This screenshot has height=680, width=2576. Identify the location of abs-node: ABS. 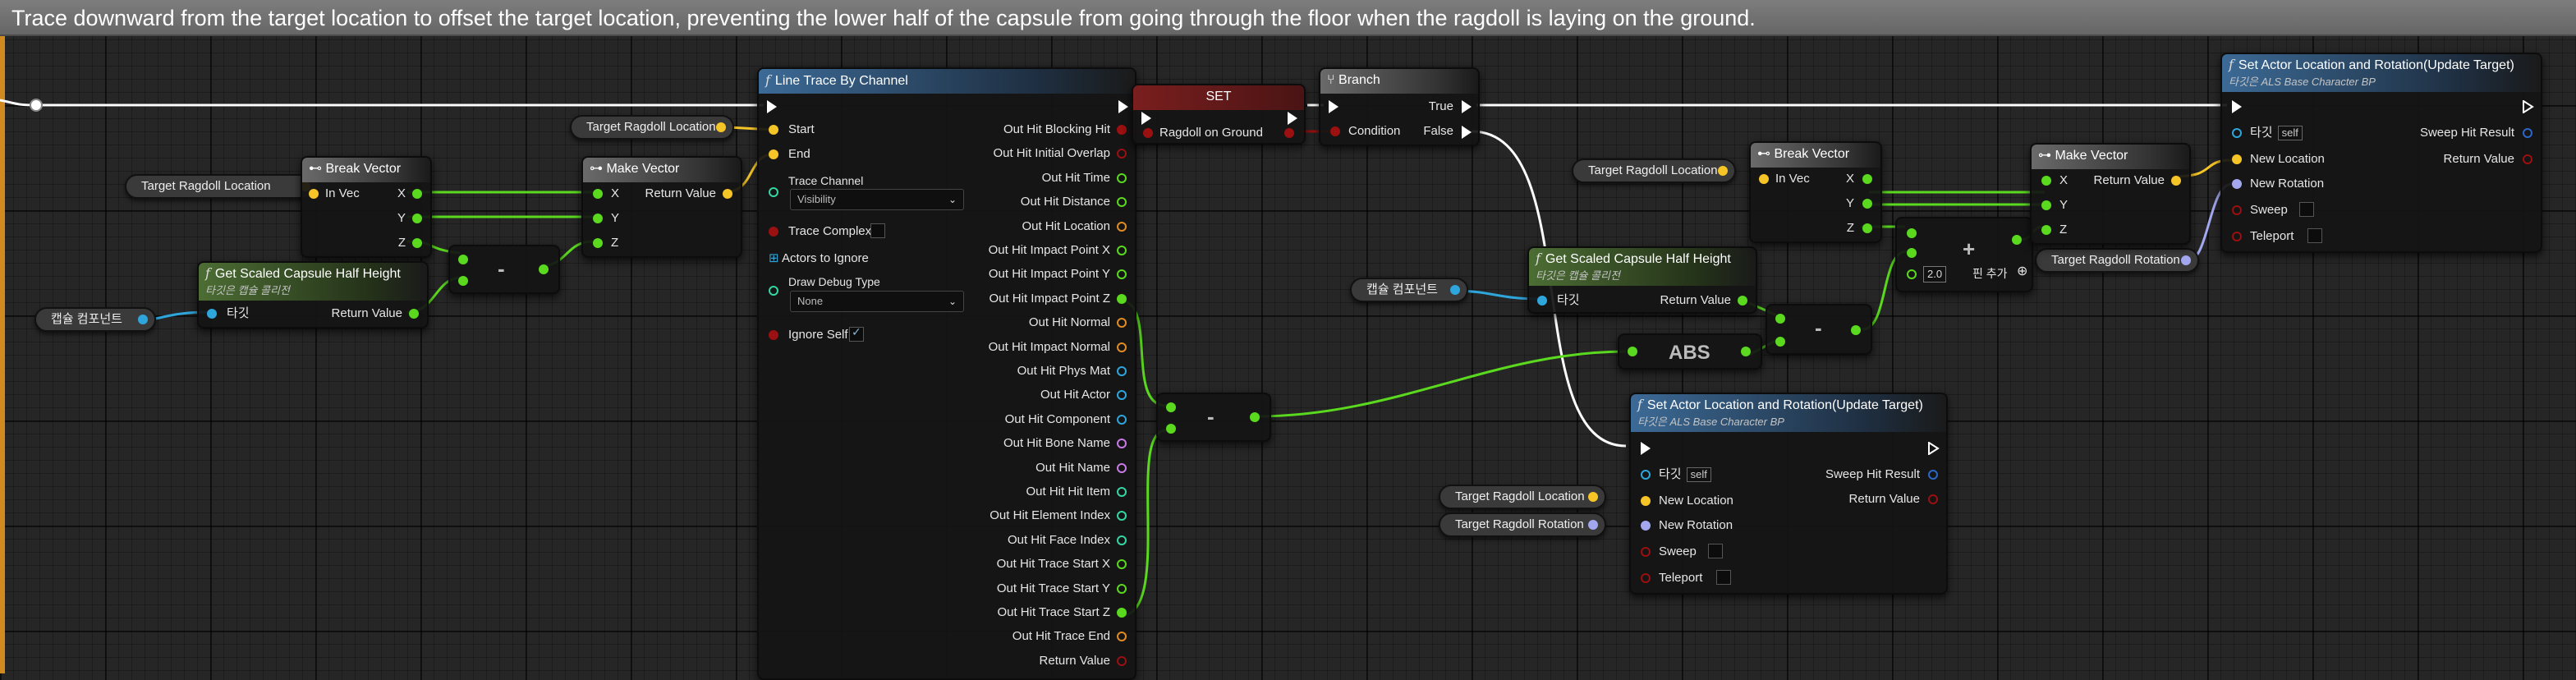
(1690, 351).